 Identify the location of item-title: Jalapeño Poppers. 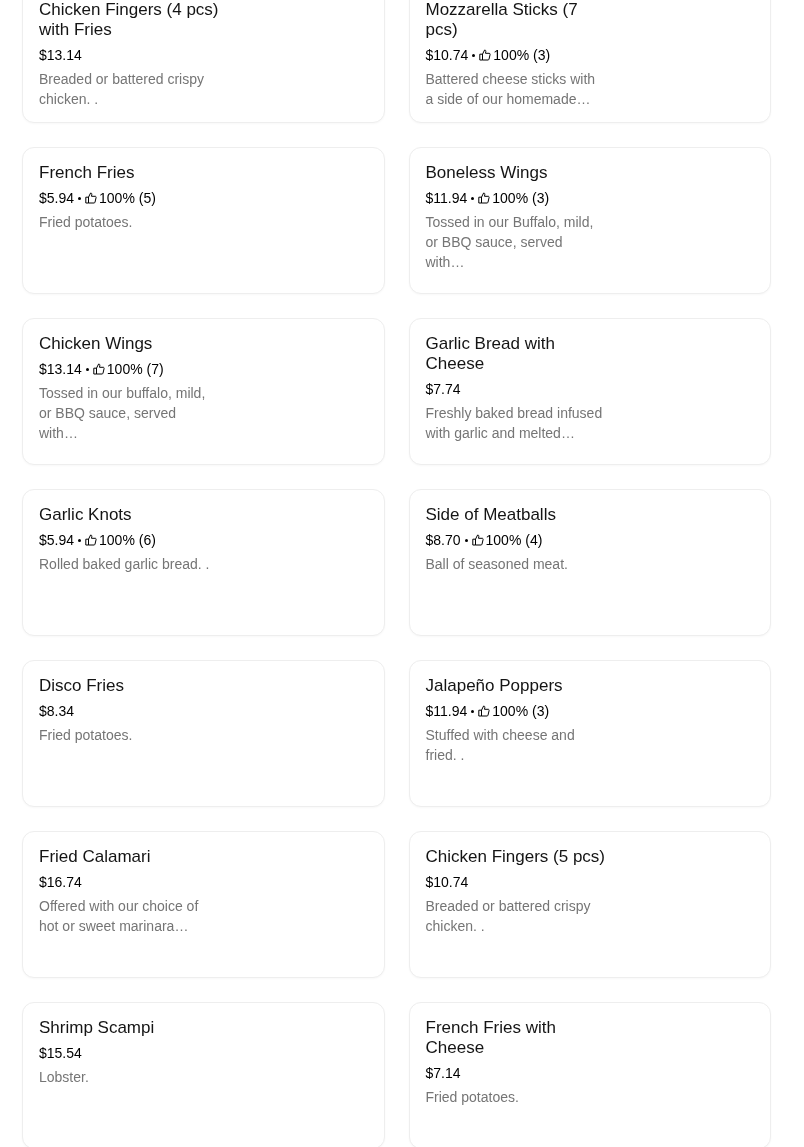
(494, 686).